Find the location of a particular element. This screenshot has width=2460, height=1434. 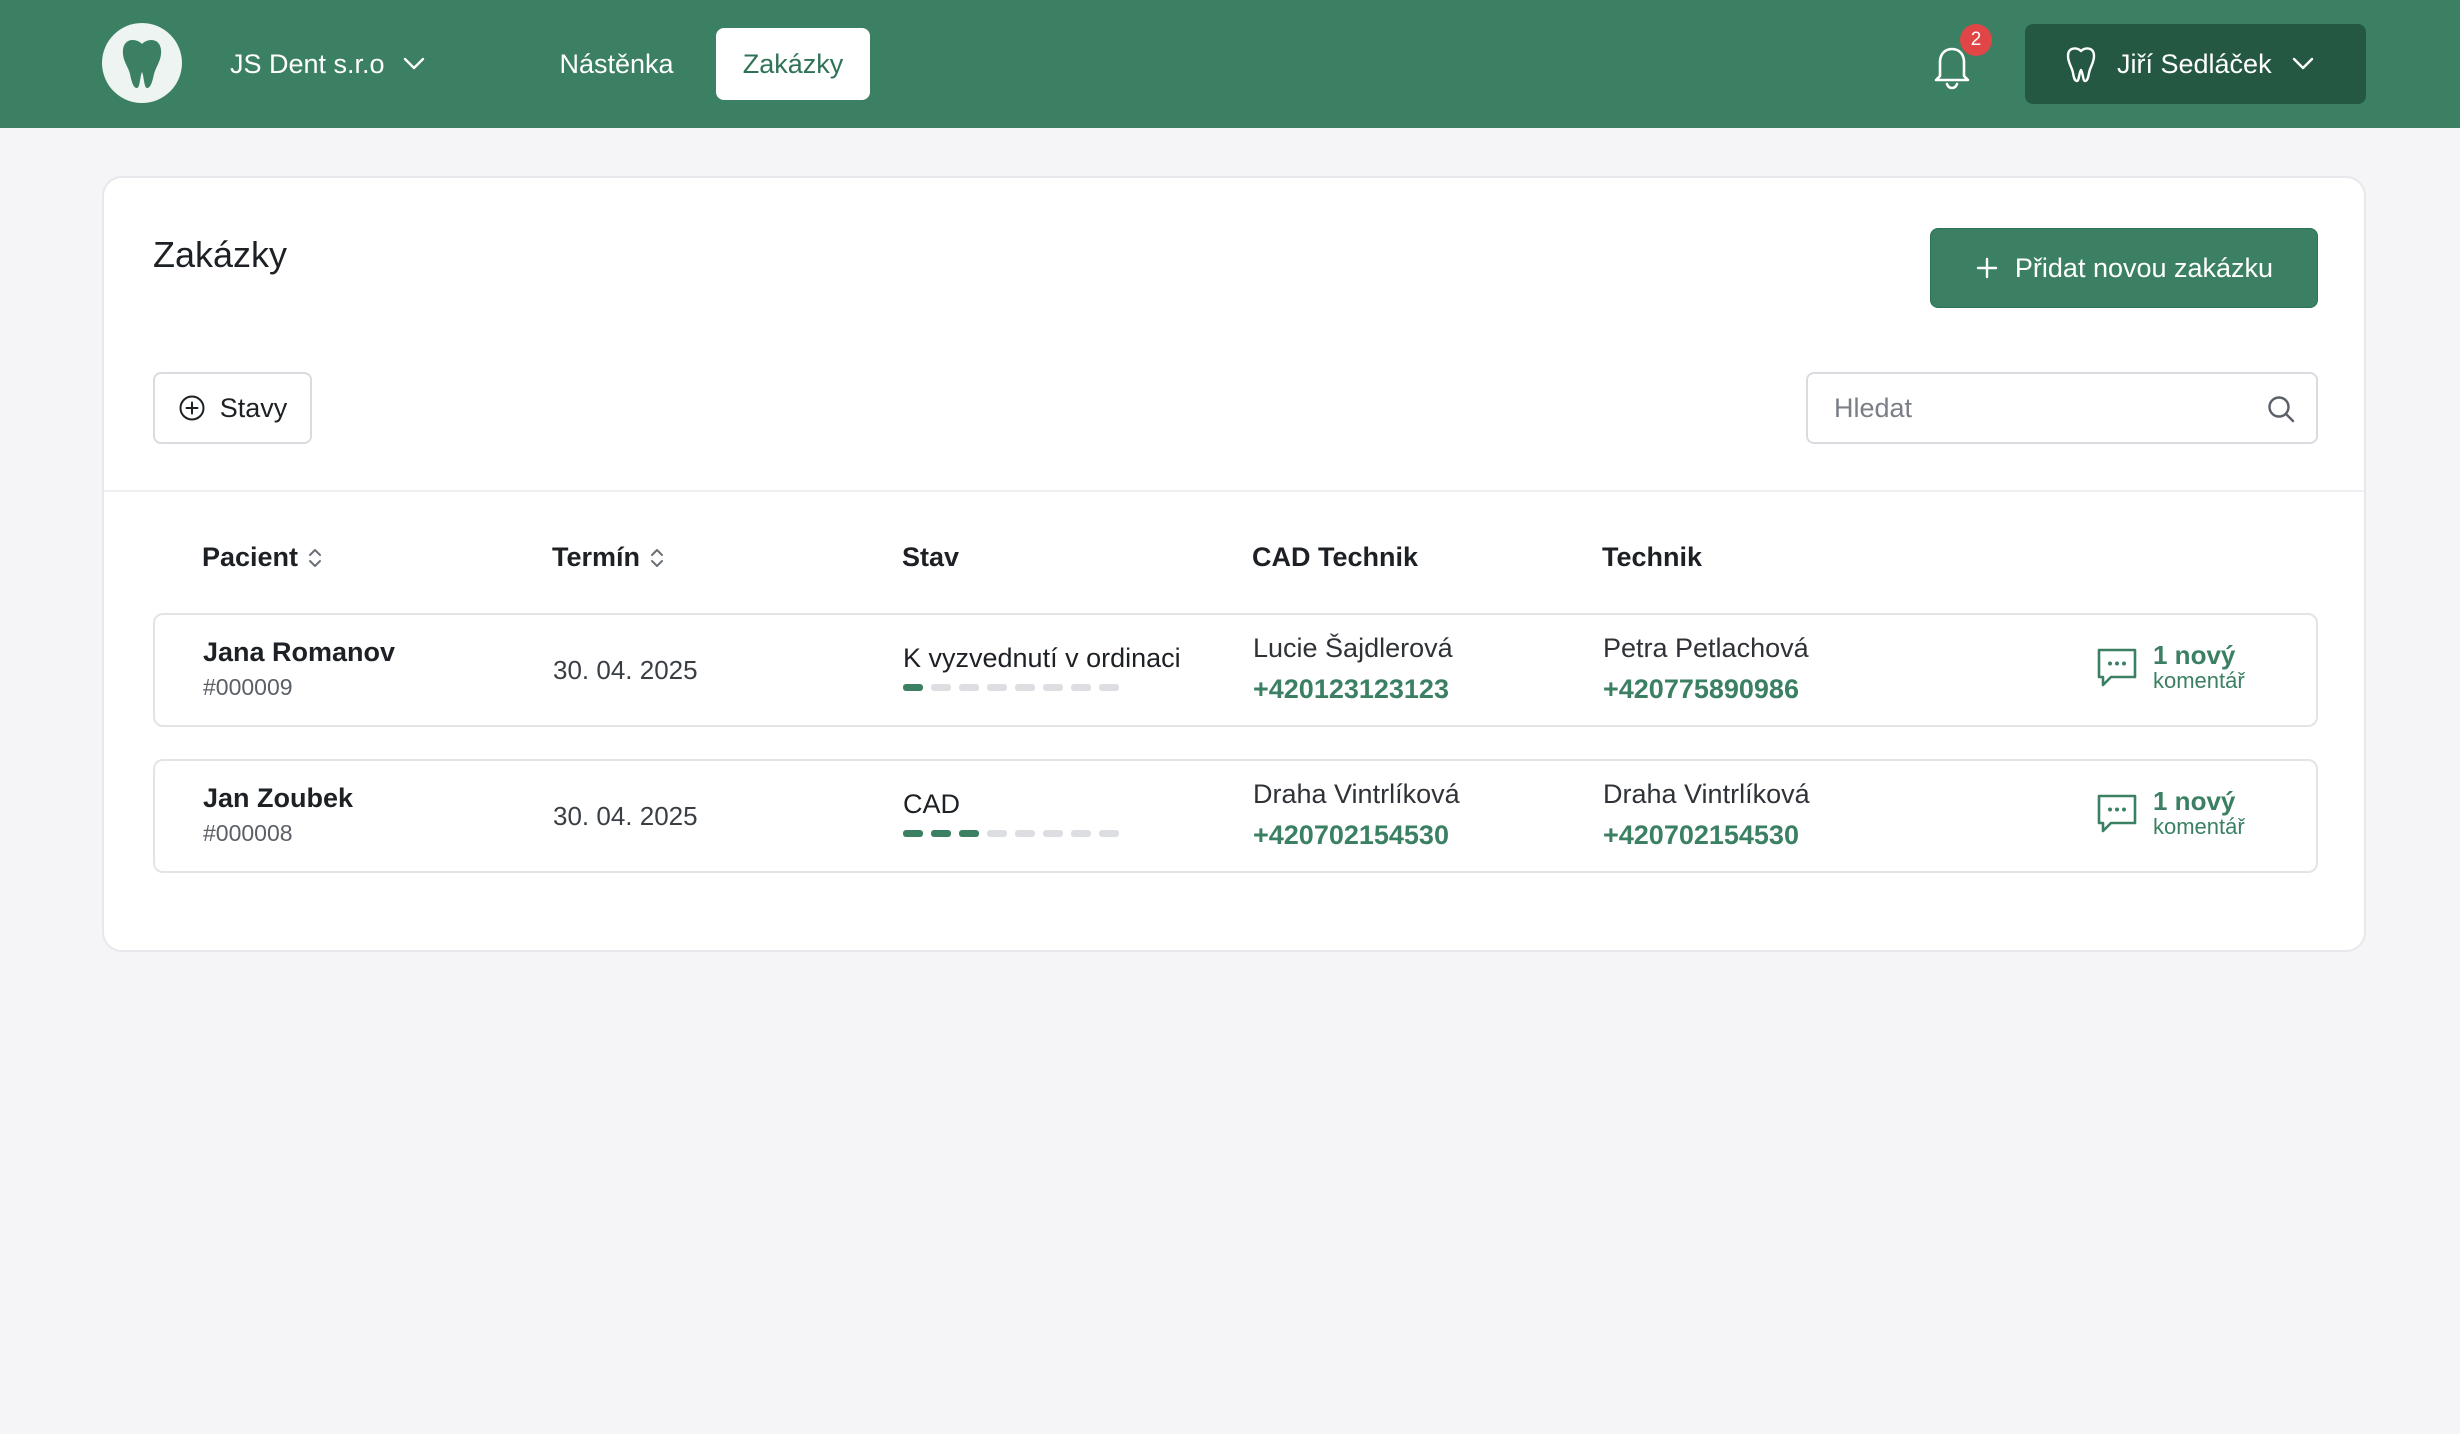

status-filter-label: Stavy is located at coordinates (253, 407).